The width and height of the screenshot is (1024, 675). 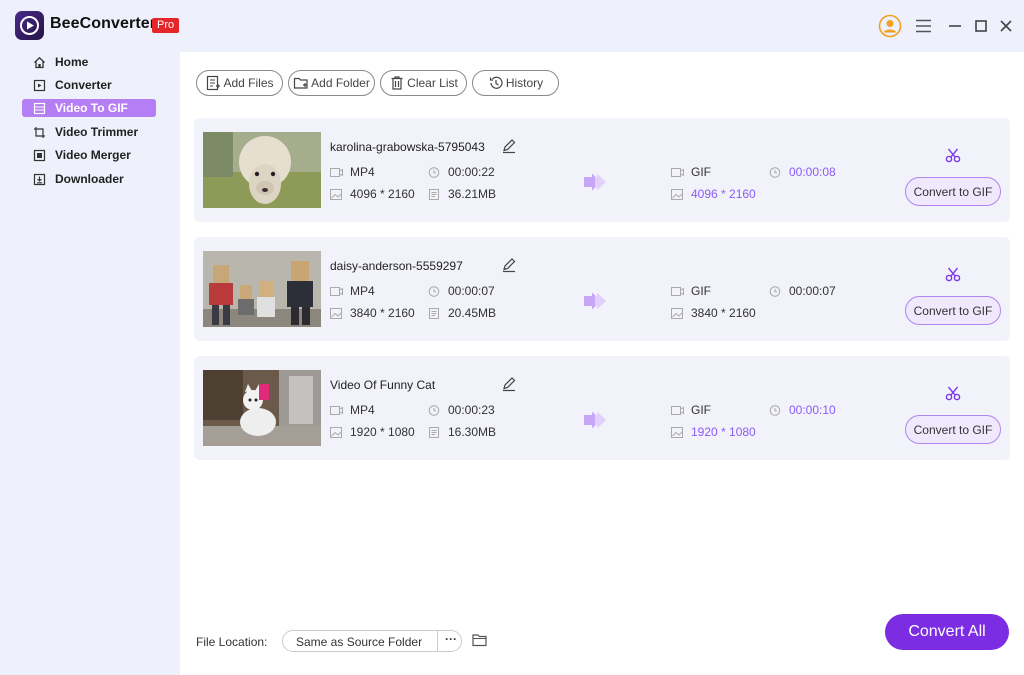 What do you see at coordinates (39, 132) in the screenshot?
I see `trimmer-icon` at bounding box center [39, 132].